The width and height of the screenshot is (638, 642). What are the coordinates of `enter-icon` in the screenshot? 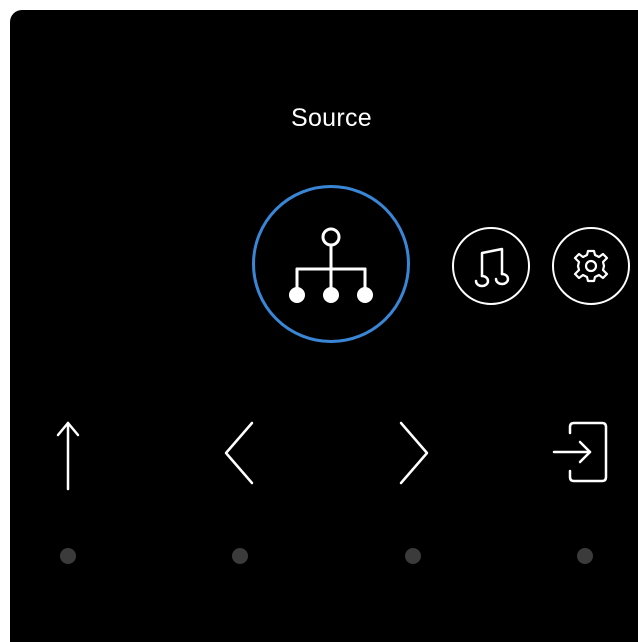 It's located at (580, 452).